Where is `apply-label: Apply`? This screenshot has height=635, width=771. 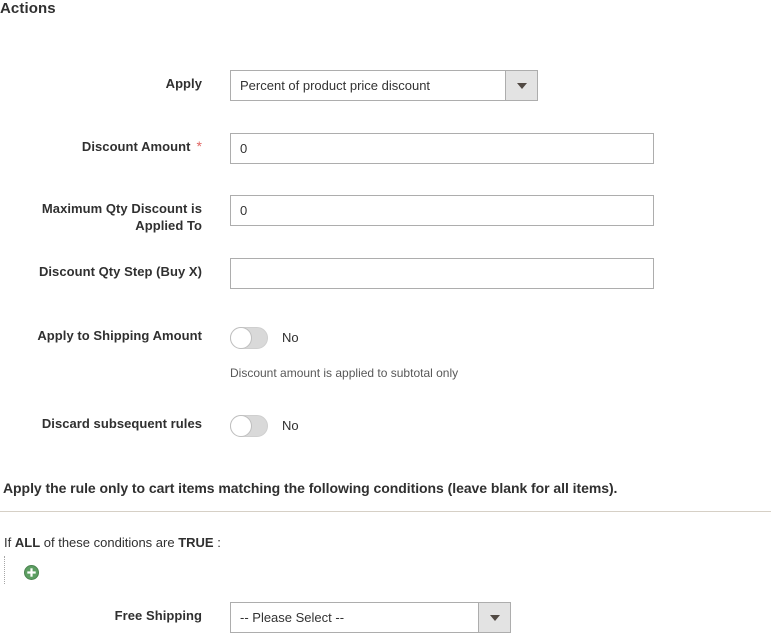
apply-label: Apply is located at coordinates (183, 83).